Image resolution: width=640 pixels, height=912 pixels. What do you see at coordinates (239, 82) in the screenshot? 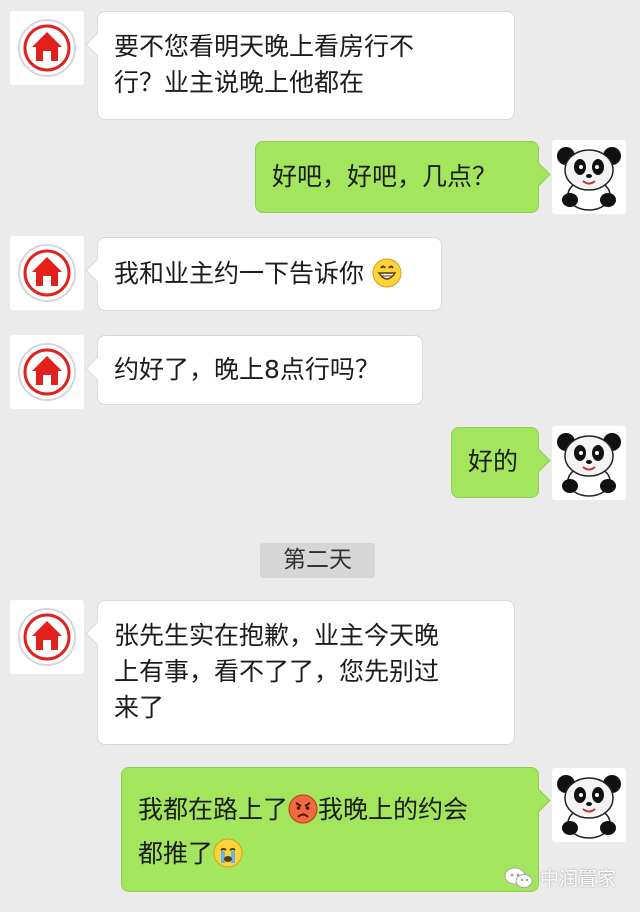
I see `message-text-line: 行？业主说晚上他都在` at bounding box center [239, 82].